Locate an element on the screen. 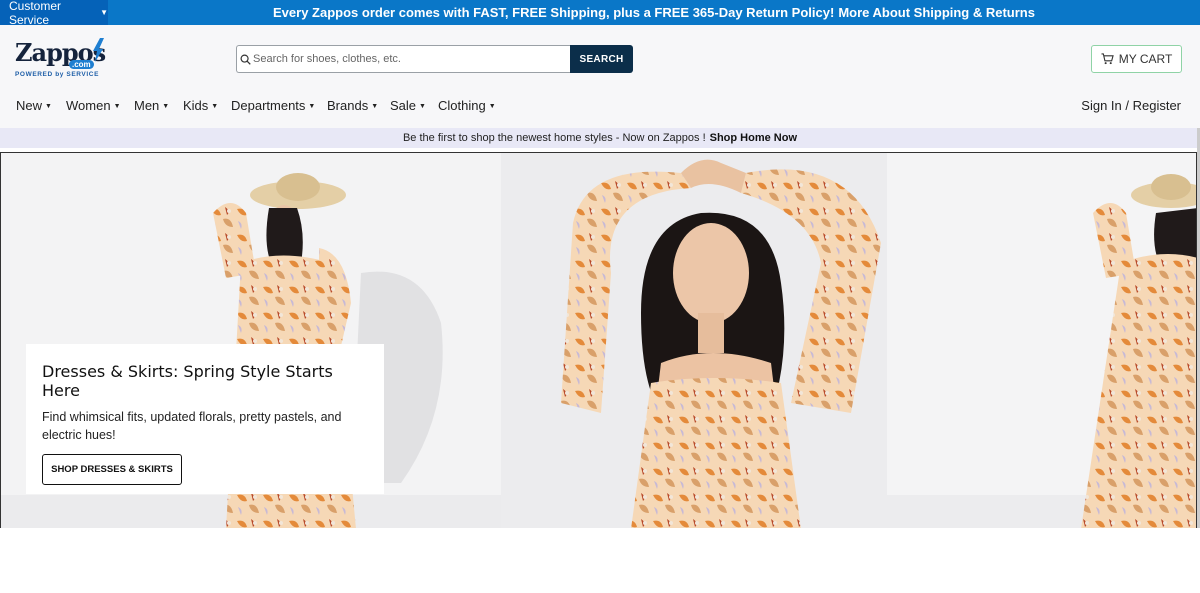 Image resolution: width=1200 pixels, height=593 pixels. nav-label: Brands is located at coordinates (348, 105).